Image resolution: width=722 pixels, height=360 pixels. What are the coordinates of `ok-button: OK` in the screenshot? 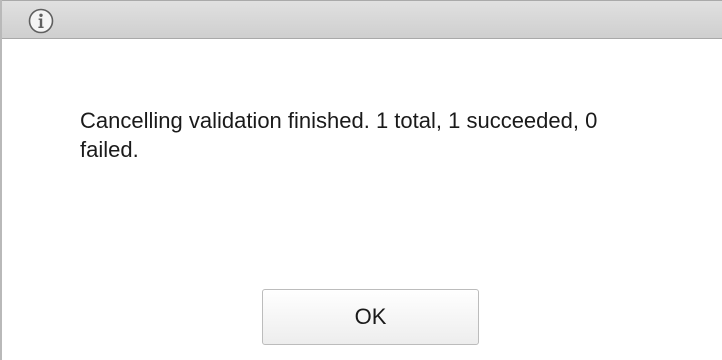 It's located at (370, 317).